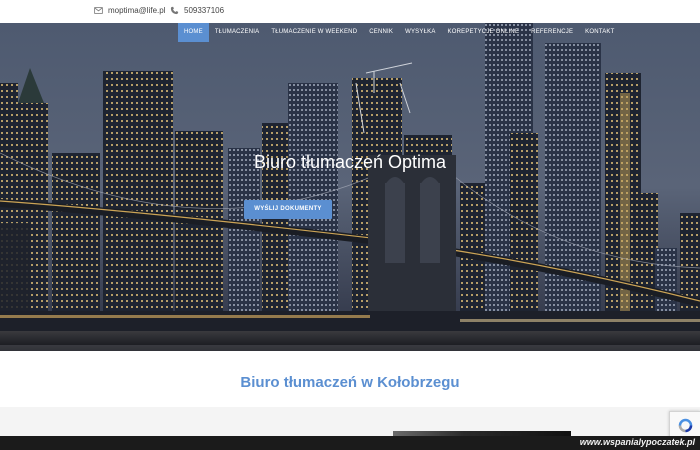  What do you see at coordinates (237, 32) in the screenshot?
I see `nav-item-tlumaczenia: TŁUMACZENIA` at bounding box center [237, 32].